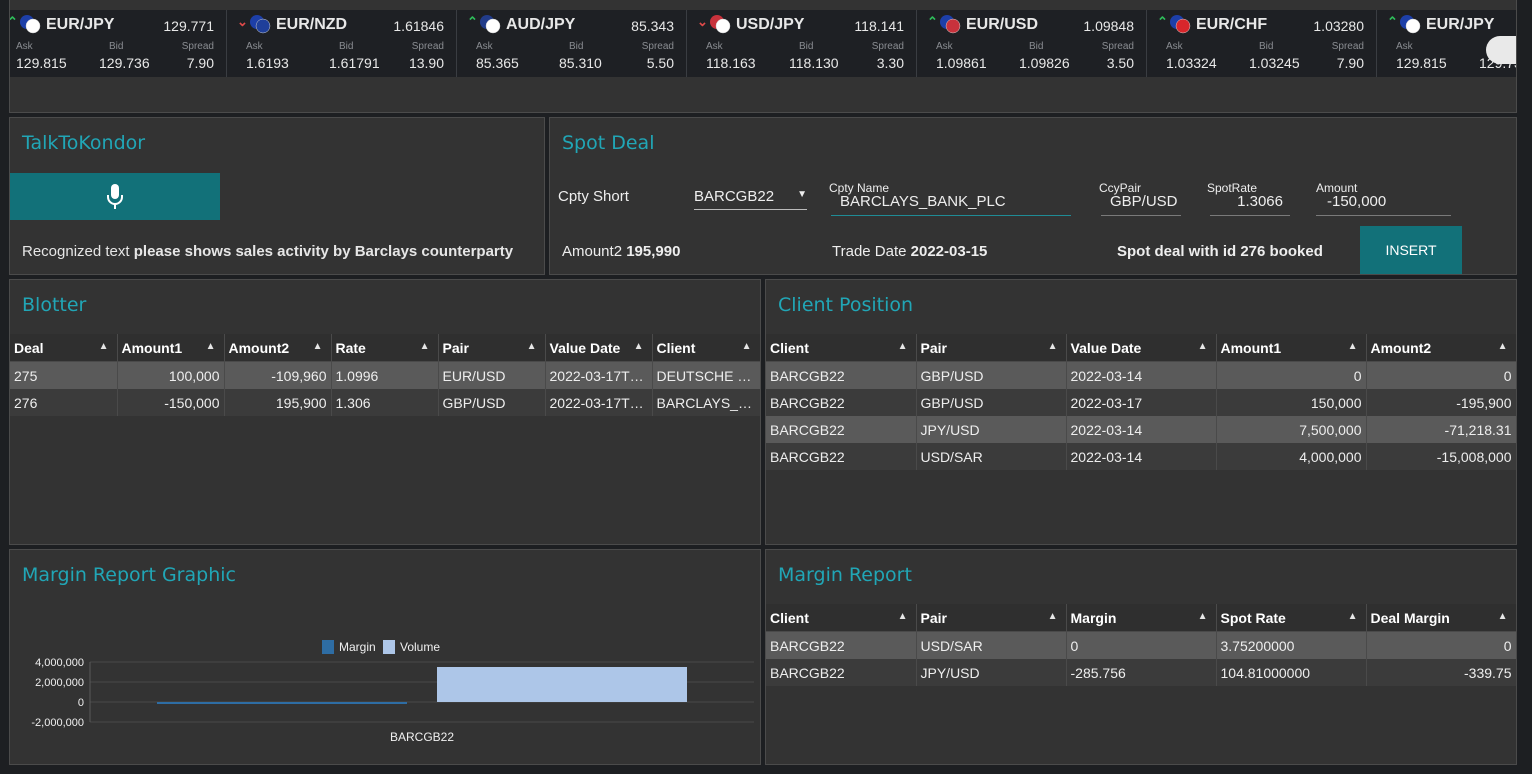 The image size is (1532, 774). Describe the element at coordinates (1501, 50) in the screenshot. I see `scroll-handle-icon` at that location.